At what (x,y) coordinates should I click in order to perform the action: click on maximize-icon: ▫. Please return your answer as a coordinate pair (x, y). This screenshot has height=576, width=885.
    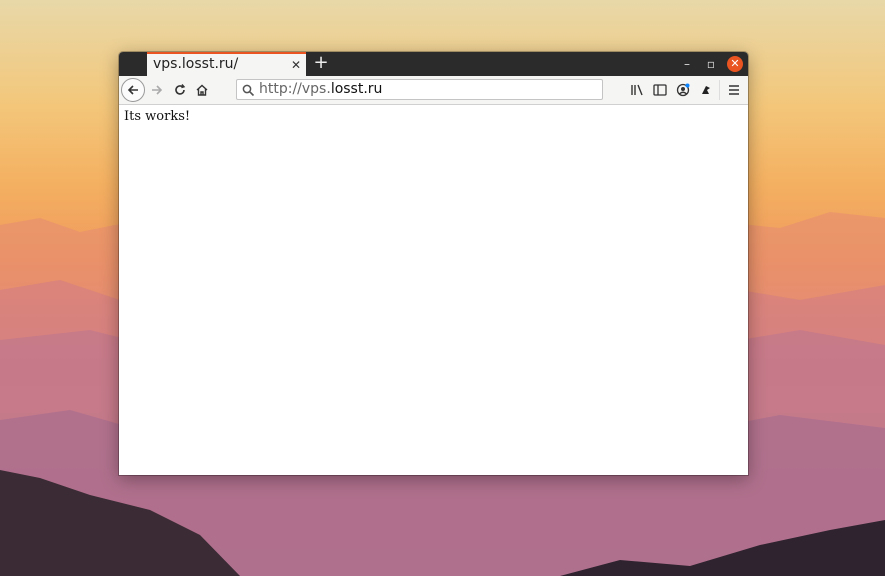
    Looking at the image, I should click on (711, 64).